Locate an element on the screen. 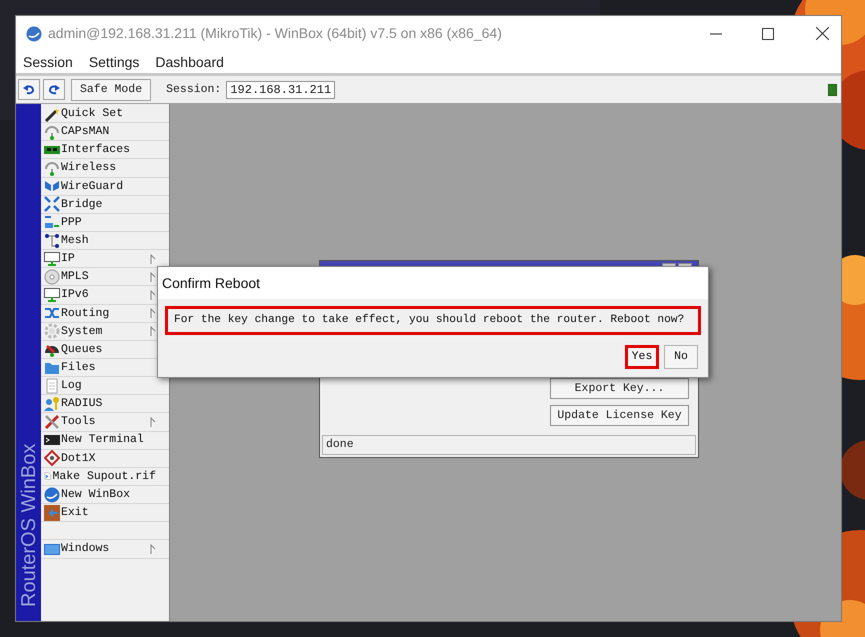 Image resolution: width=865 pixels, height=637 pixels. wand-icon is located at coordinates (52, 114).